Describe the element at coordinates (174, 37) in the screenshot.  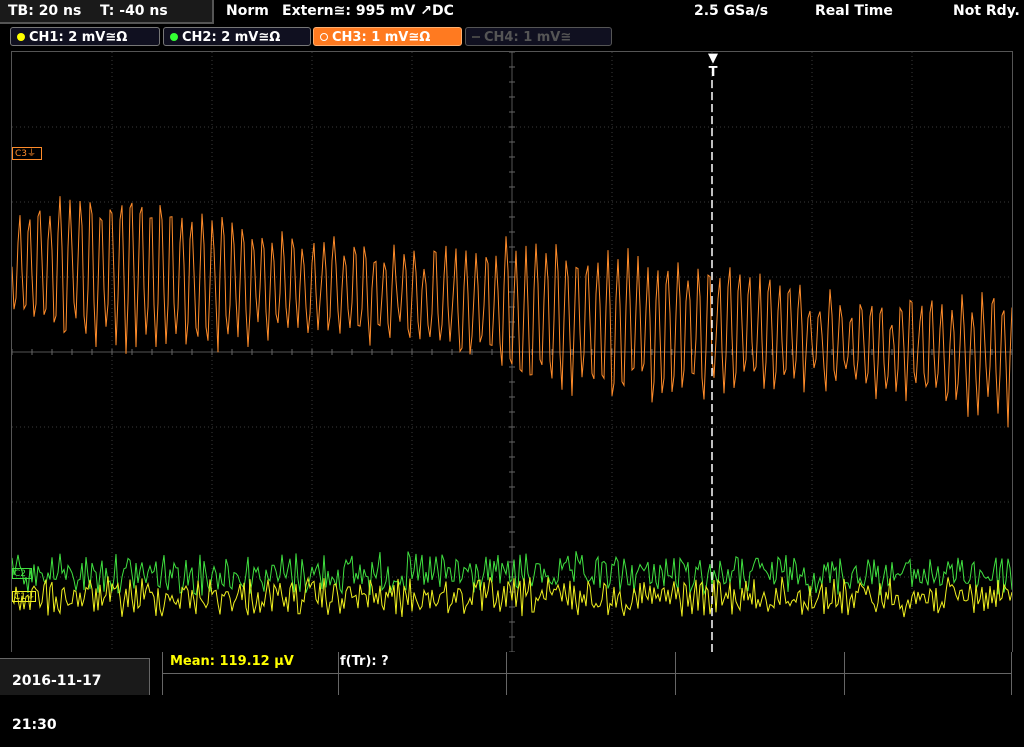
I see `ch2-dot-icon` at that location.